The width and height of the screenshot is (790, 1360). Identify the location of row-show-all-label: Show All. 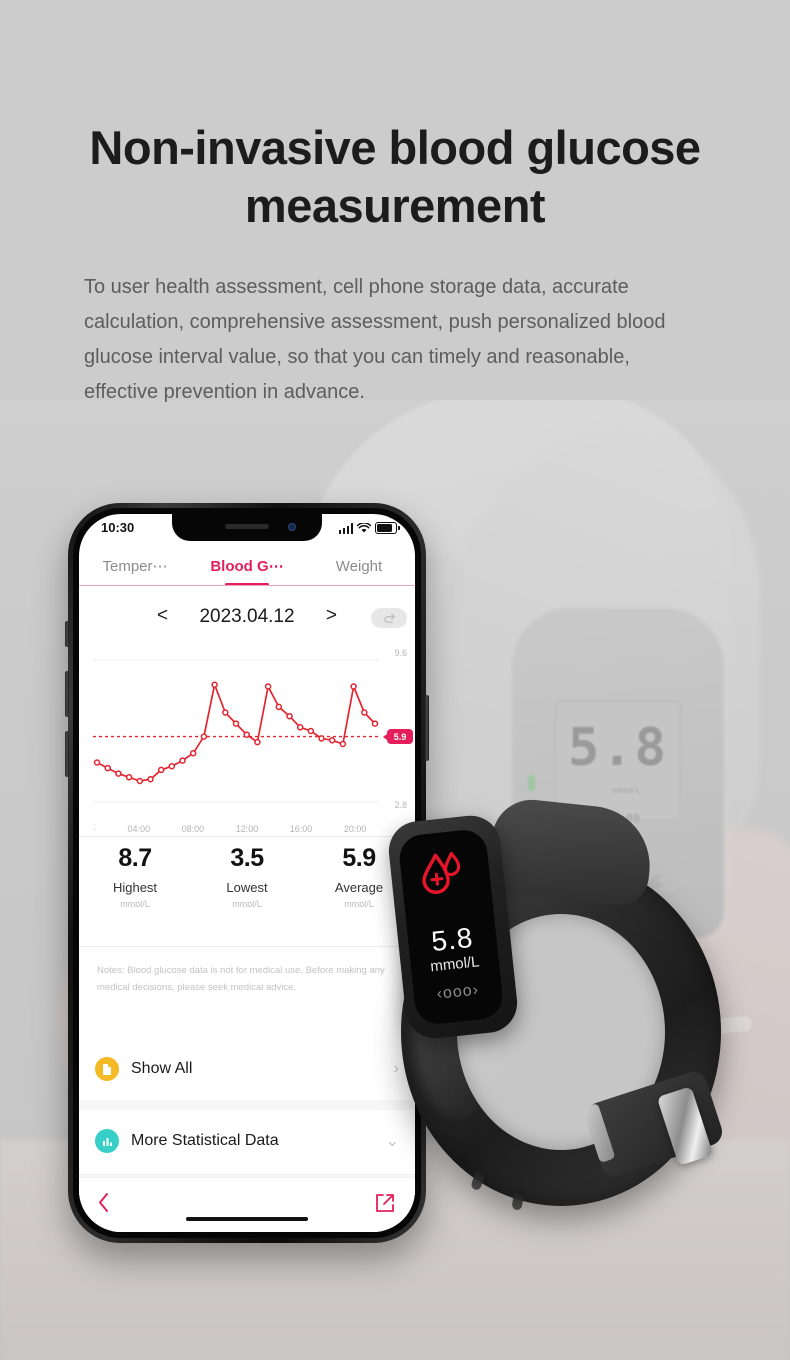
(162, 1068).